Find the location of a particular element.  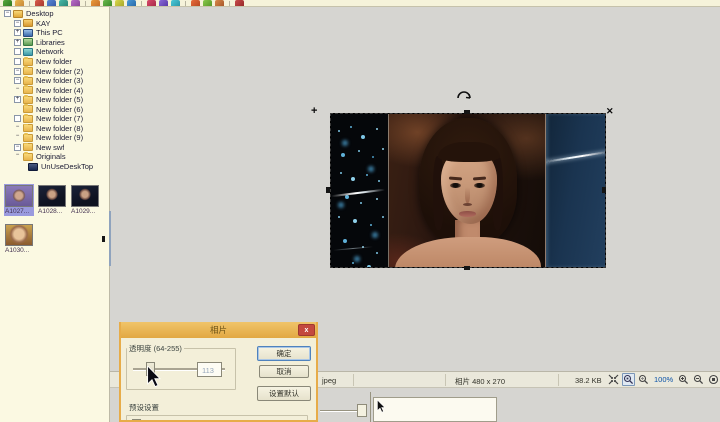

tree-item: Originals is located at coordinates (55, 157).